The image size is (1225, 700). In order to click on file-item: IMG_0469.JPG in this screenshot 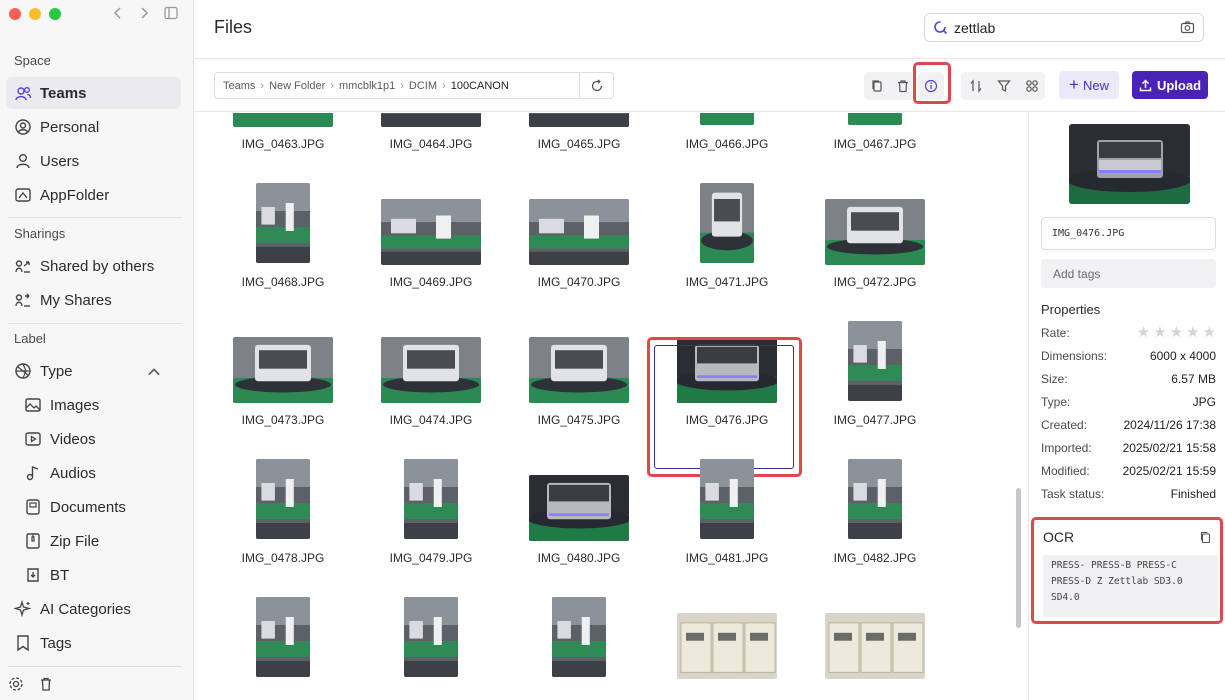, I will do `click(431, 228)`.